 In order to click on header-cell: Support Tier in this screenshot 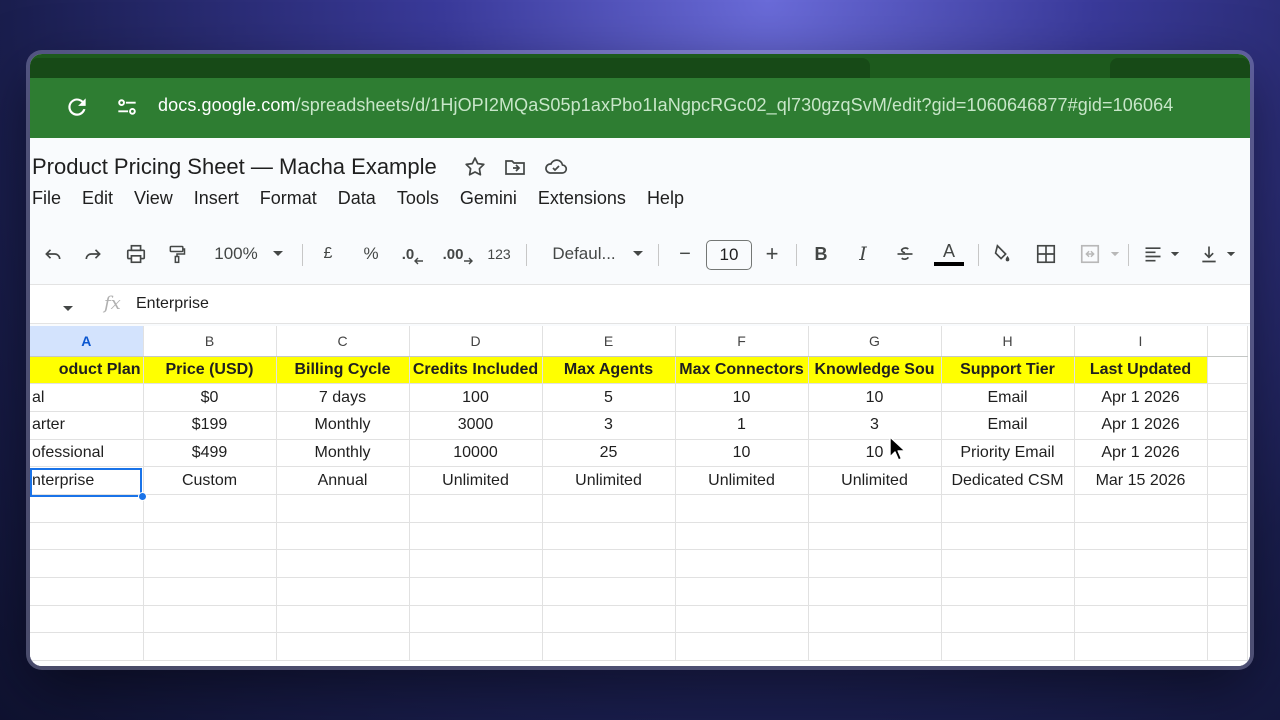, I will do `click(1008, 370)`.